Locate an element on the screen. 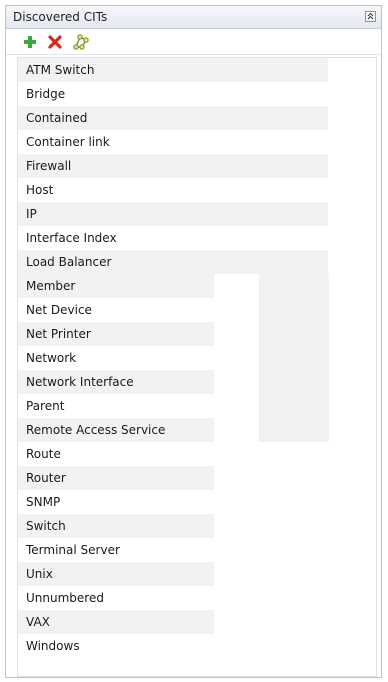  topology-button is located at coordinates (80, 42).